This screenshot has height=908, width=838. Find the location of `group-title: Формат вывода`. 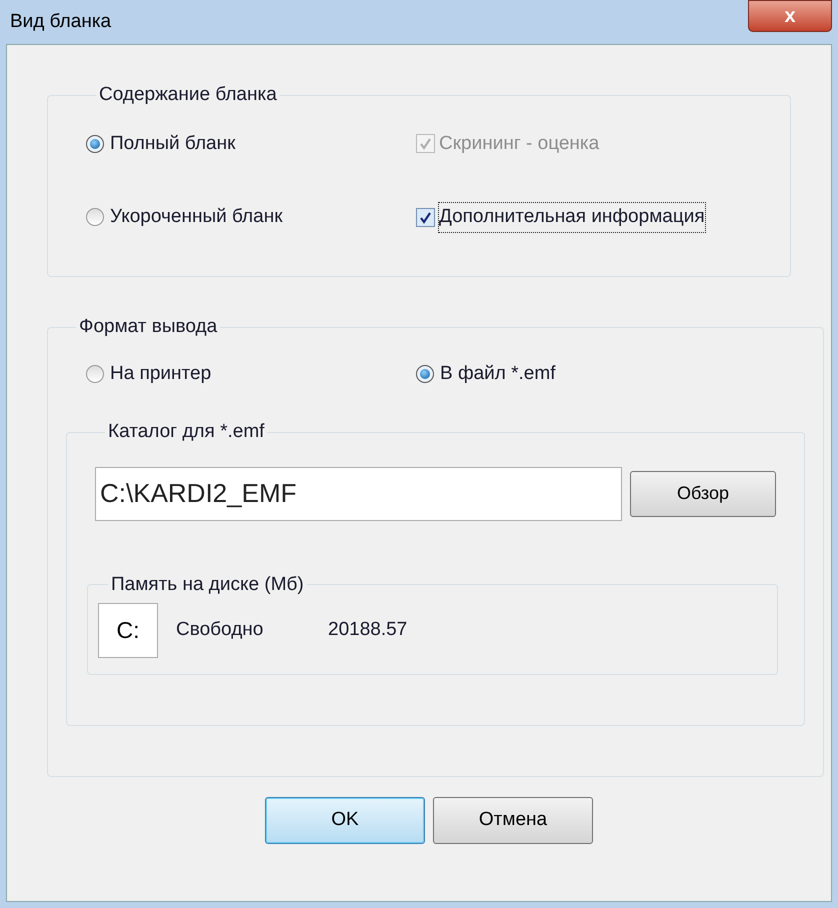

group-title: Формат вывода is located at coordinates (148, 327).